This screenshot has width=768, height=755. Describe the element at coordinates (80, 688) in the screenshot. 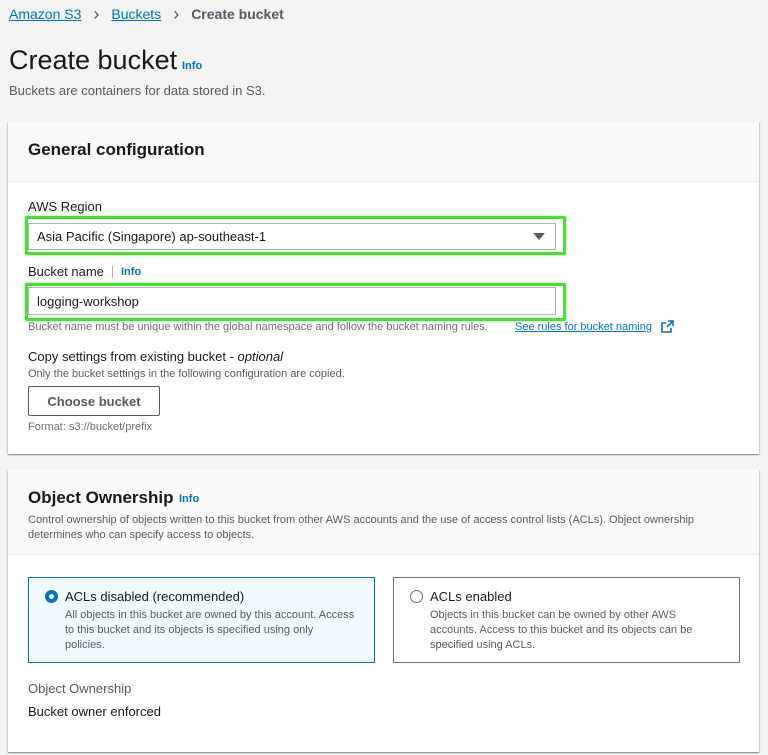

I see `object-ownership-summary-label: Object Ownership` at that location.